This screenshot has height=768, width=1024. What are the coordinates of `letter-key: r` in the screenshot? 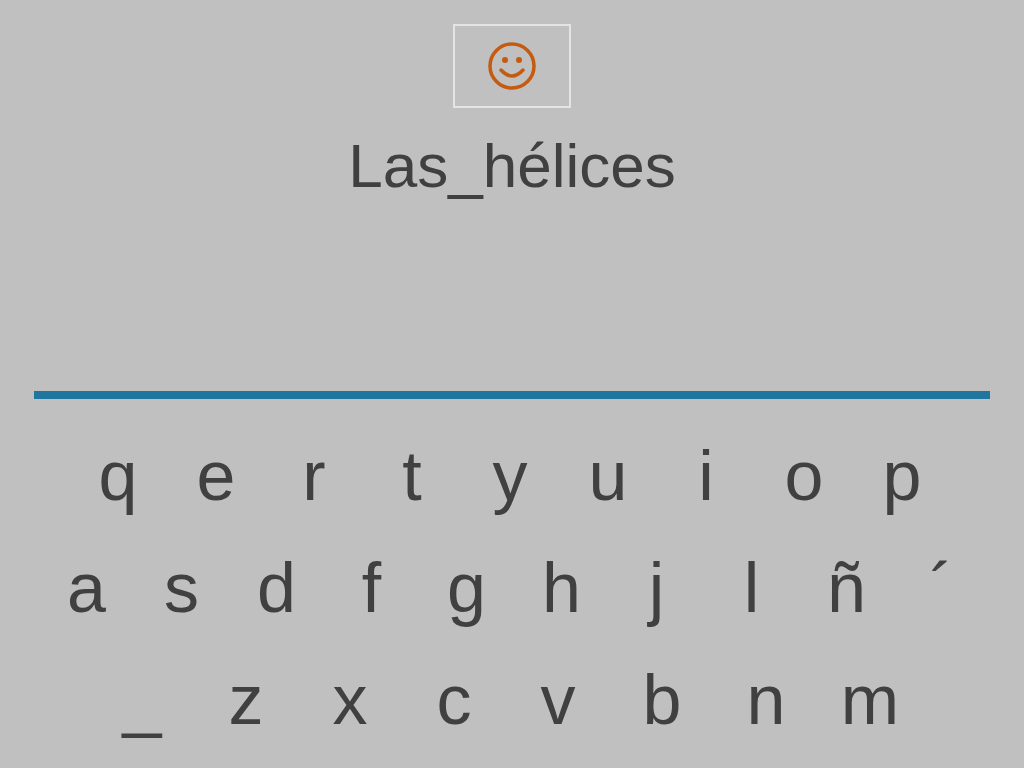 It's located at (314, 476).